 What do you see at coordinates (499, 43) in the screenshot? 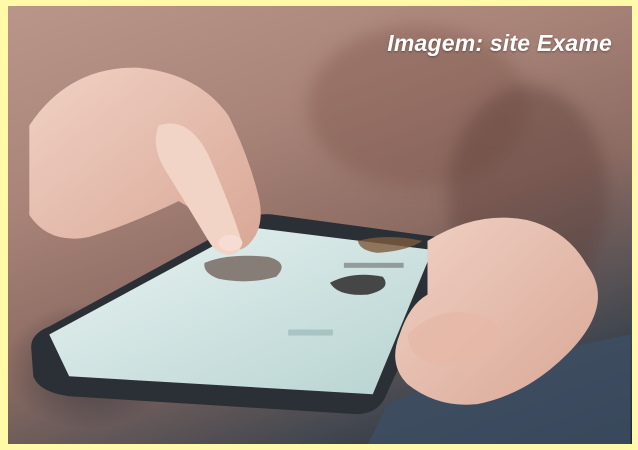
I see `photo-caption: Imagem: site Exame` at bounding box center [499, 43].